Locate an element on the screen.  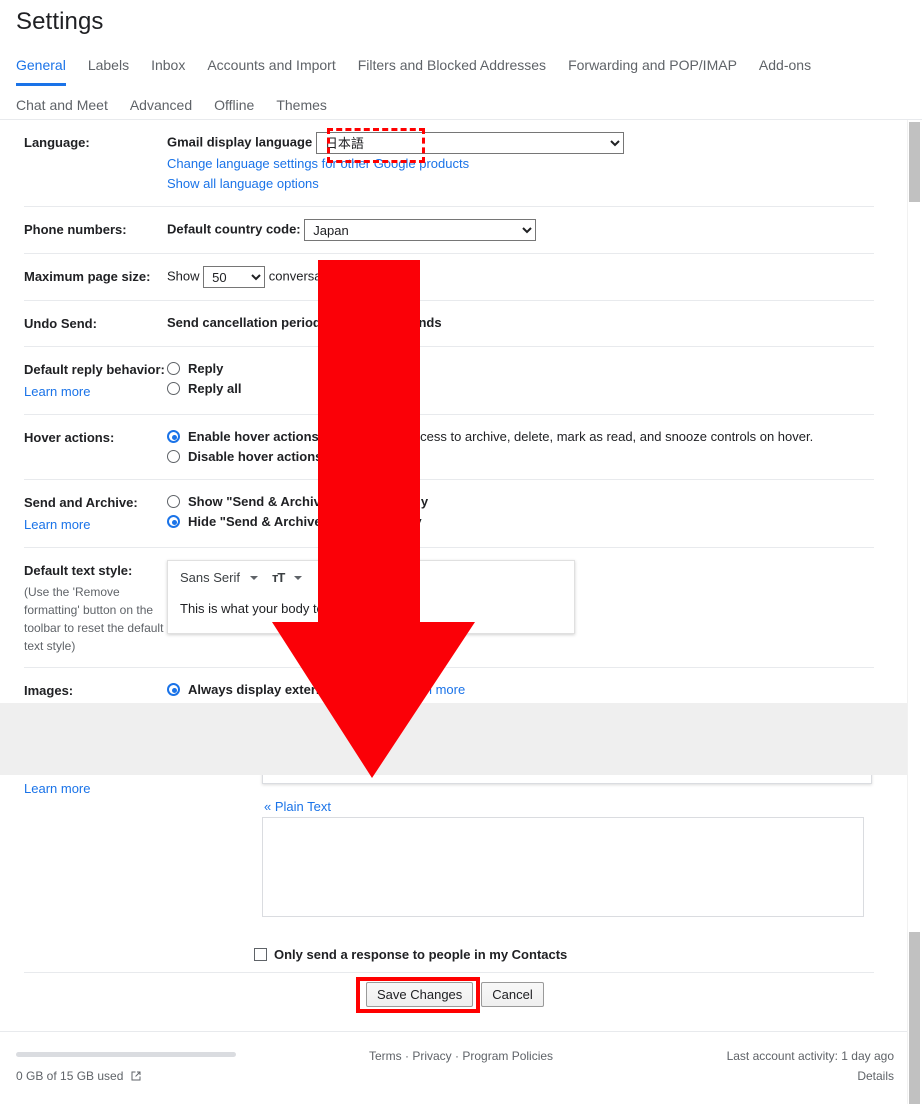
images-learn-more-link: Learn more is located at coordinates (432, 690).